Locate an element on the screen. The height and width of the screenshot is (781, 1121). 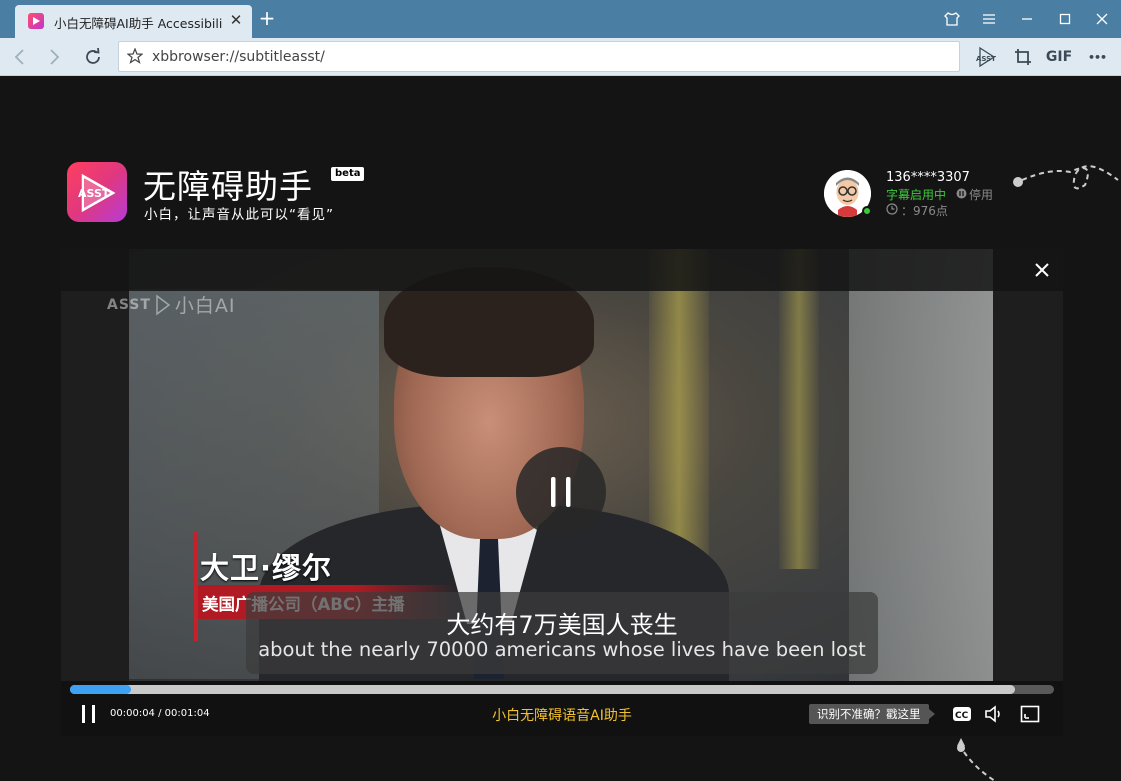
app-favicon-icon is located at coordinates (36, 21).